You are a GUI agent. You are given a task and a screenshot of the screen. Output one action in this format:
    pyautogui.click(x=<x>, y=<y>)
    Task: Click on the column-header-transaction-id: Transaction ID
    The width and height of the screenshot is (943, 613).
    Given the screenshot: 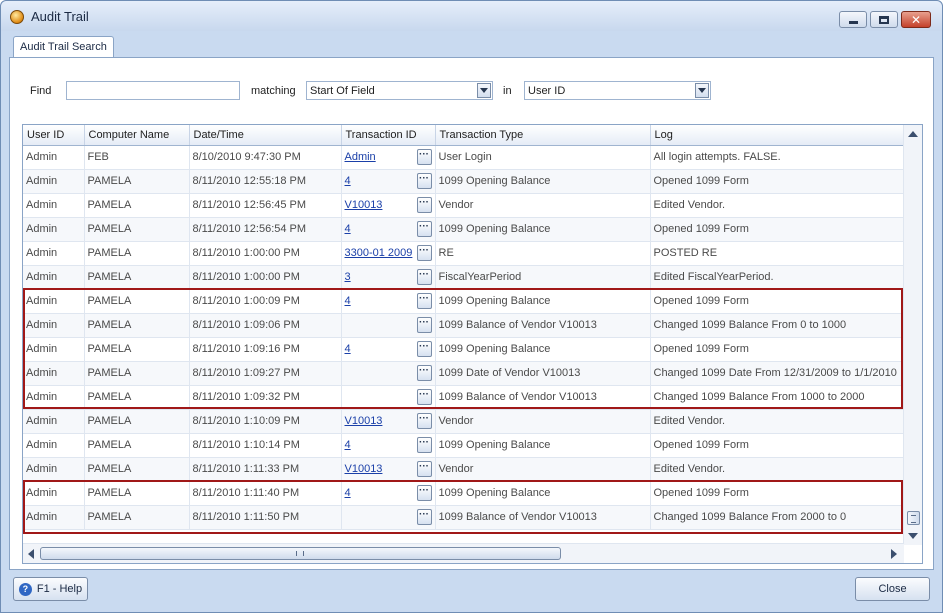 What is the action you would take?
    pyautogui.click(x=388, y=135)
    